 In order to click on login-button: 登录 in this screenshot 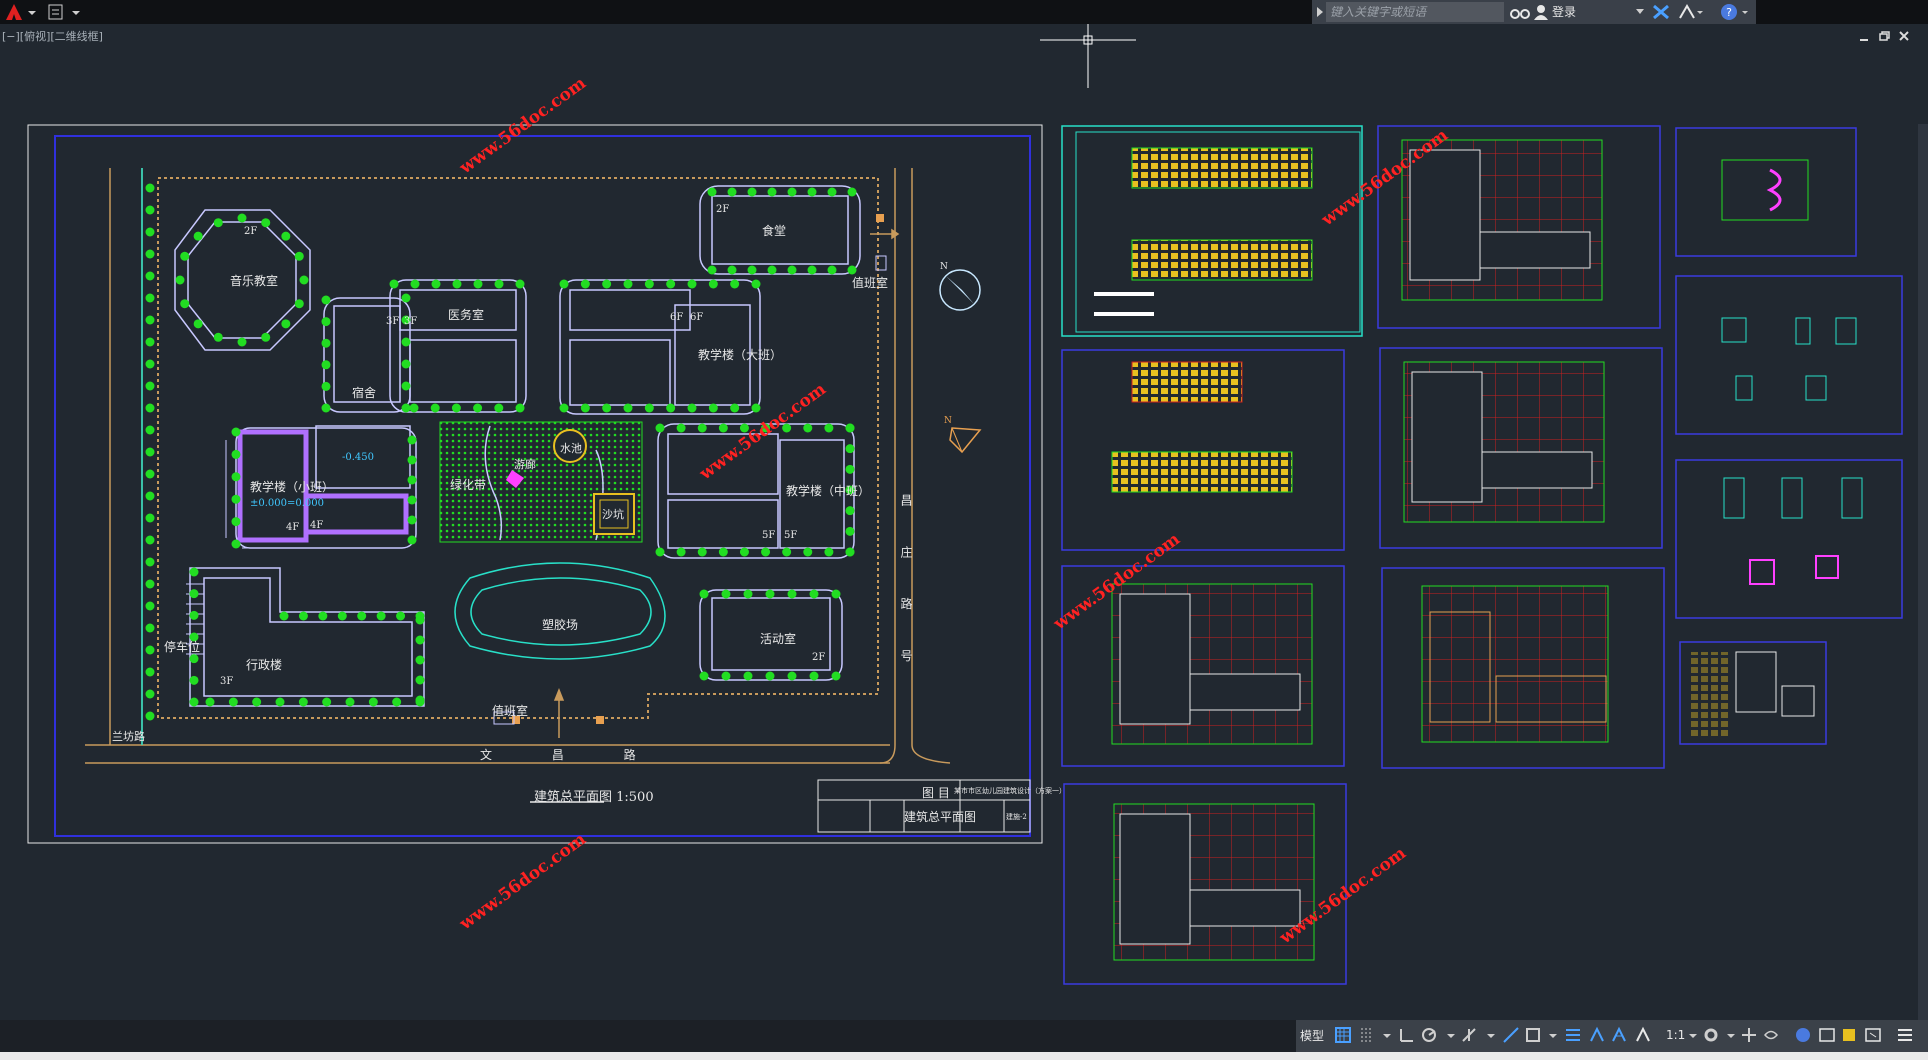, I will do `click(1564, 12)`.